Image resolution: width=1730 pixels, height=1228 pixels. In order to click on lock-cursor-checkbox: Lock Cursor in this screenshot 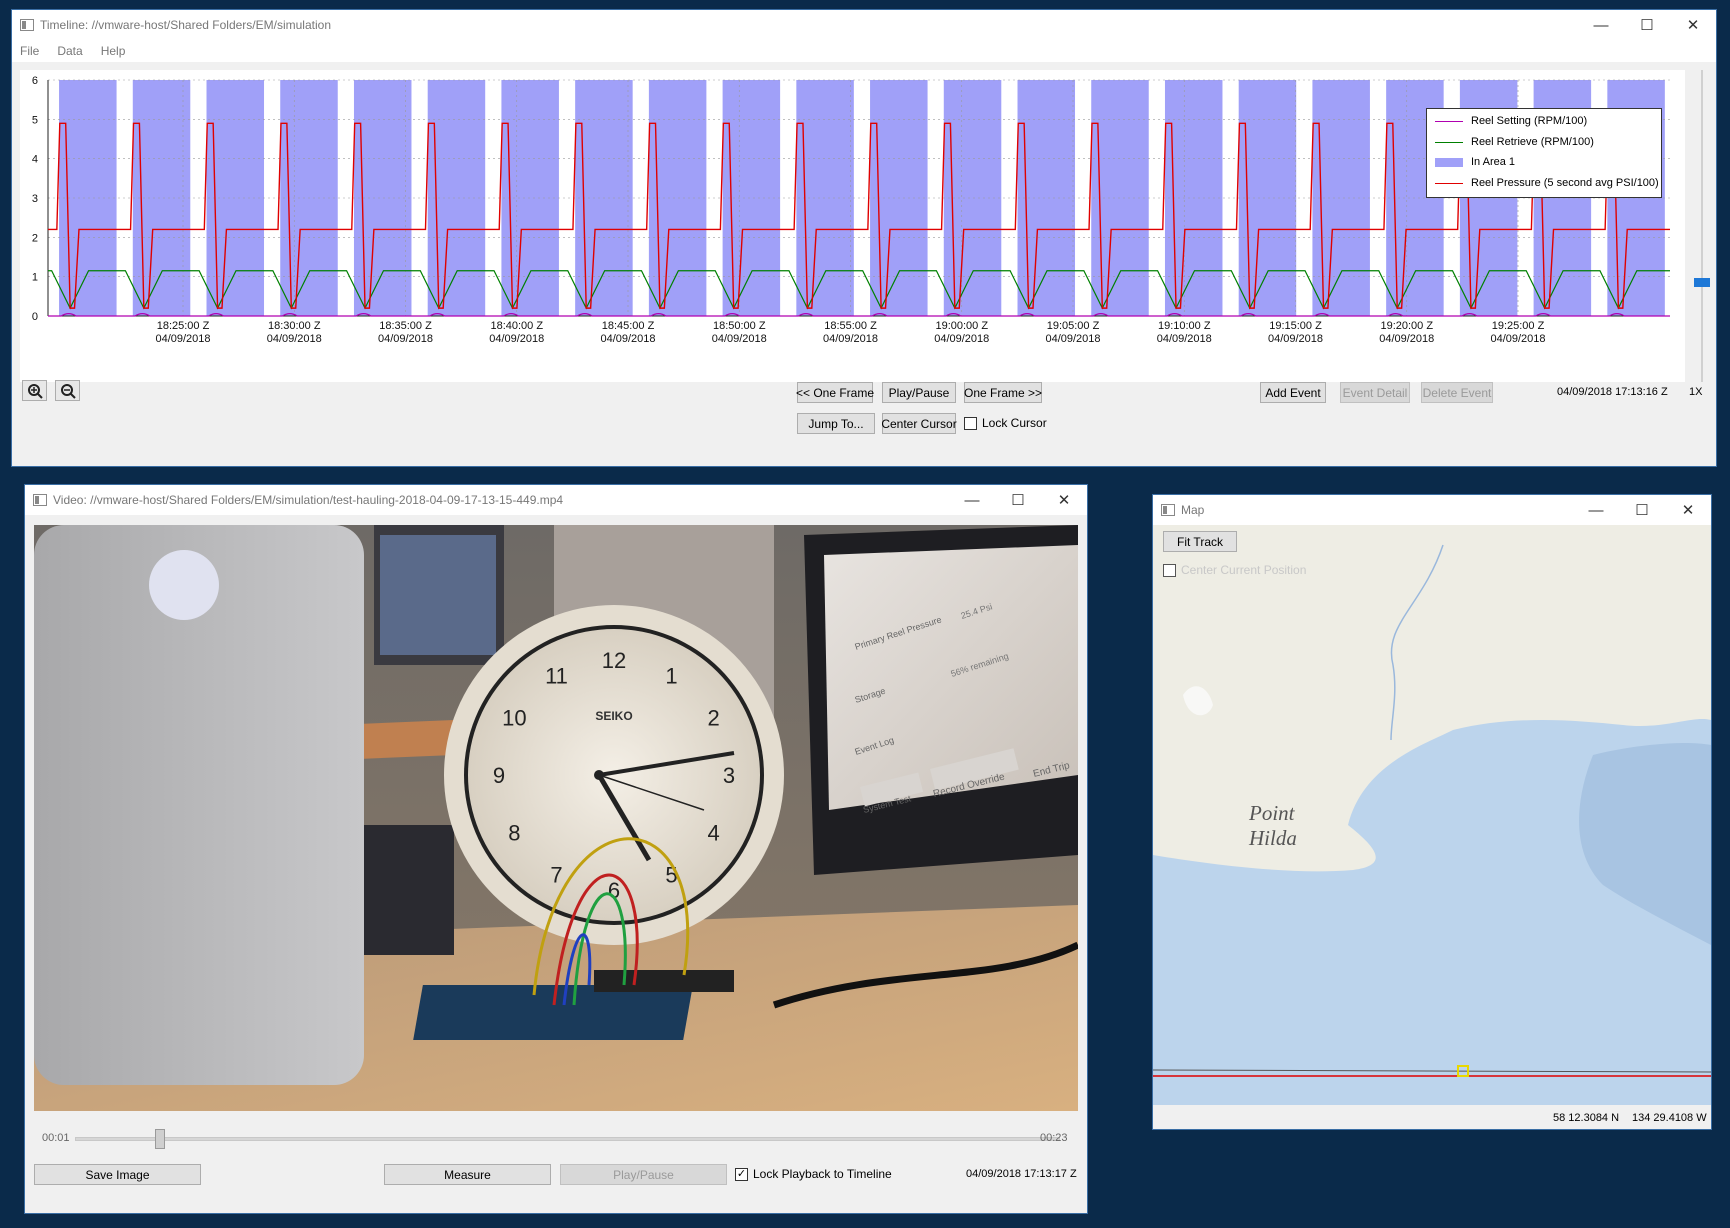, I will do `click(1005, 423)`.